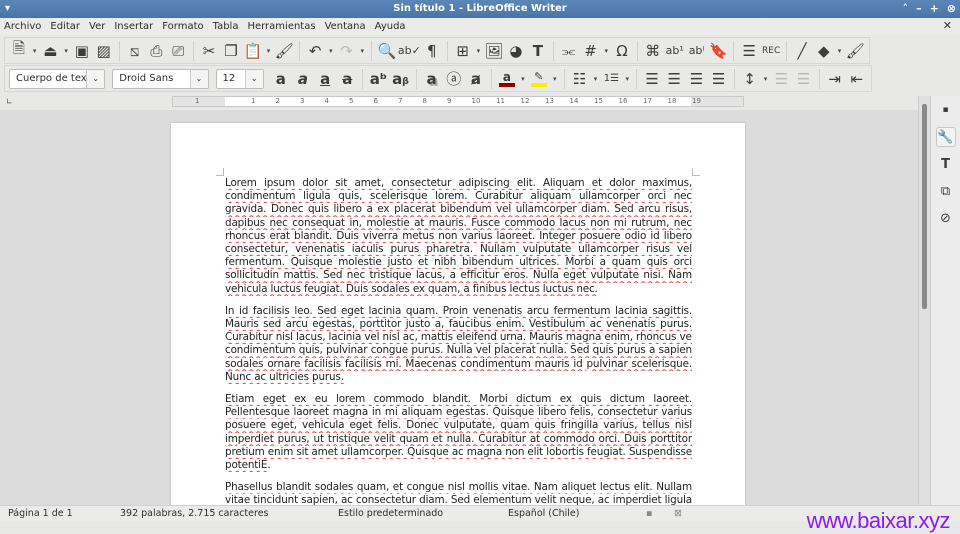 The width and height of the screenshot is (960, 534). I want to click on close-window-button: ⊗, so click(951, 9).